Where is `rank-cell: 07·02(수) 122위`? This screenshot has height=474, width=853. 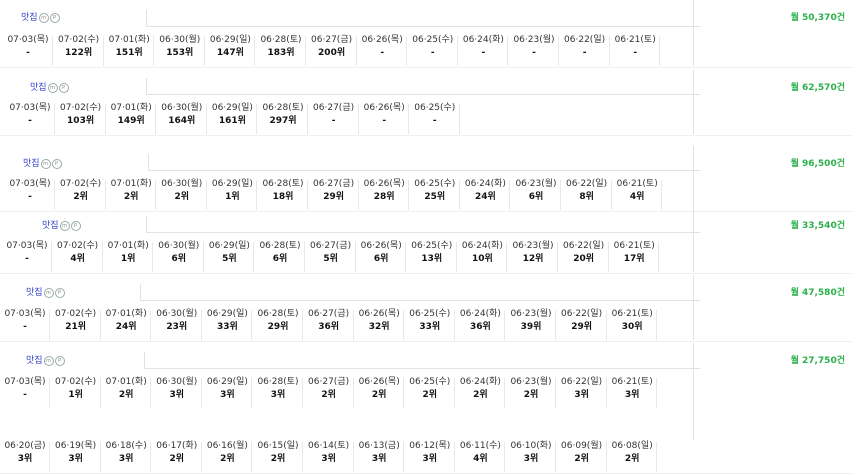
rank-cell: 07·02(수) 122위 is located at coordinates (79, 50).